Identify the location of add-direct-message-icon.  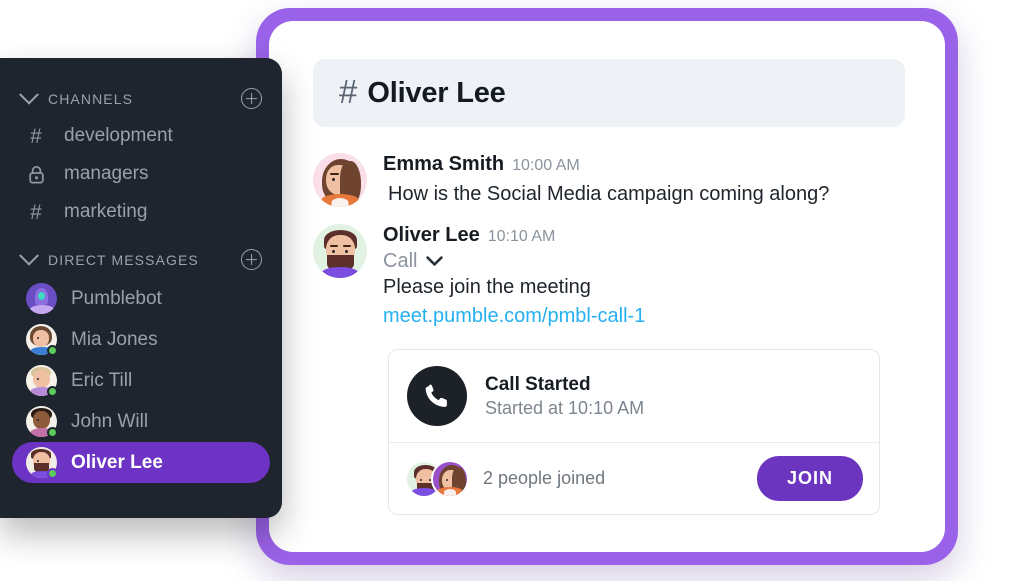
(251, 259).